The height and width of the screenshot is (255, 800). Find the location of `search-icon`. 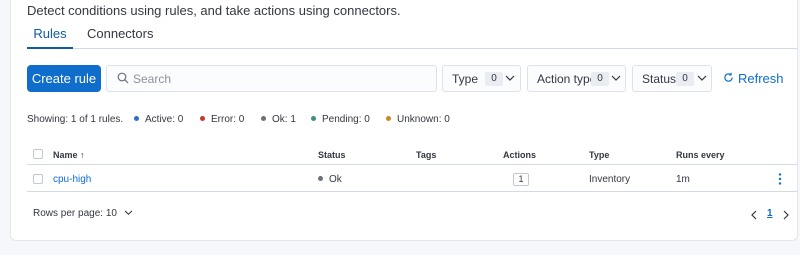

search-icon is located at coordinates (123, 78).